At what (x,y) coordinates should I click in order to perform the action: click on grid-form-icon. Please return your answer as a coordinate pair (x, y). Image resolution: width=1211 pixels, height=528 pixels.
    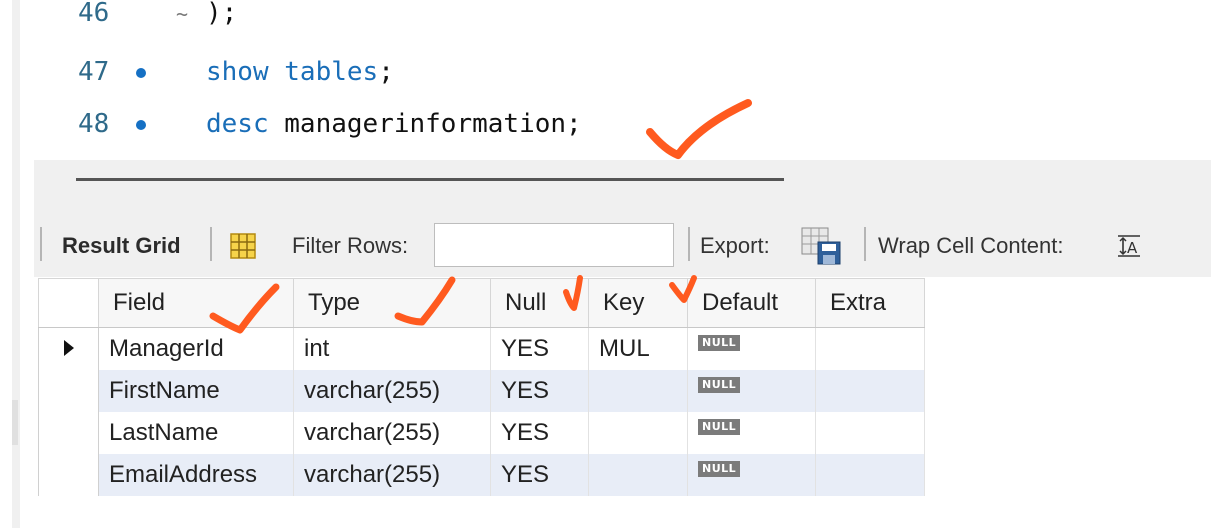
    Looking at the image, I should click on (243, 246).